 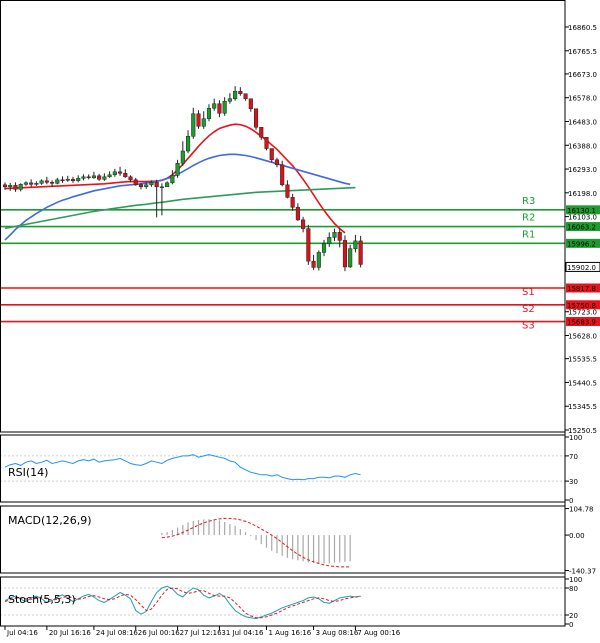 What do you see at coordinates (582, 313) in the screenshot?
I see `price-tick-label: 15723.0` at bounding box center [582, 313].